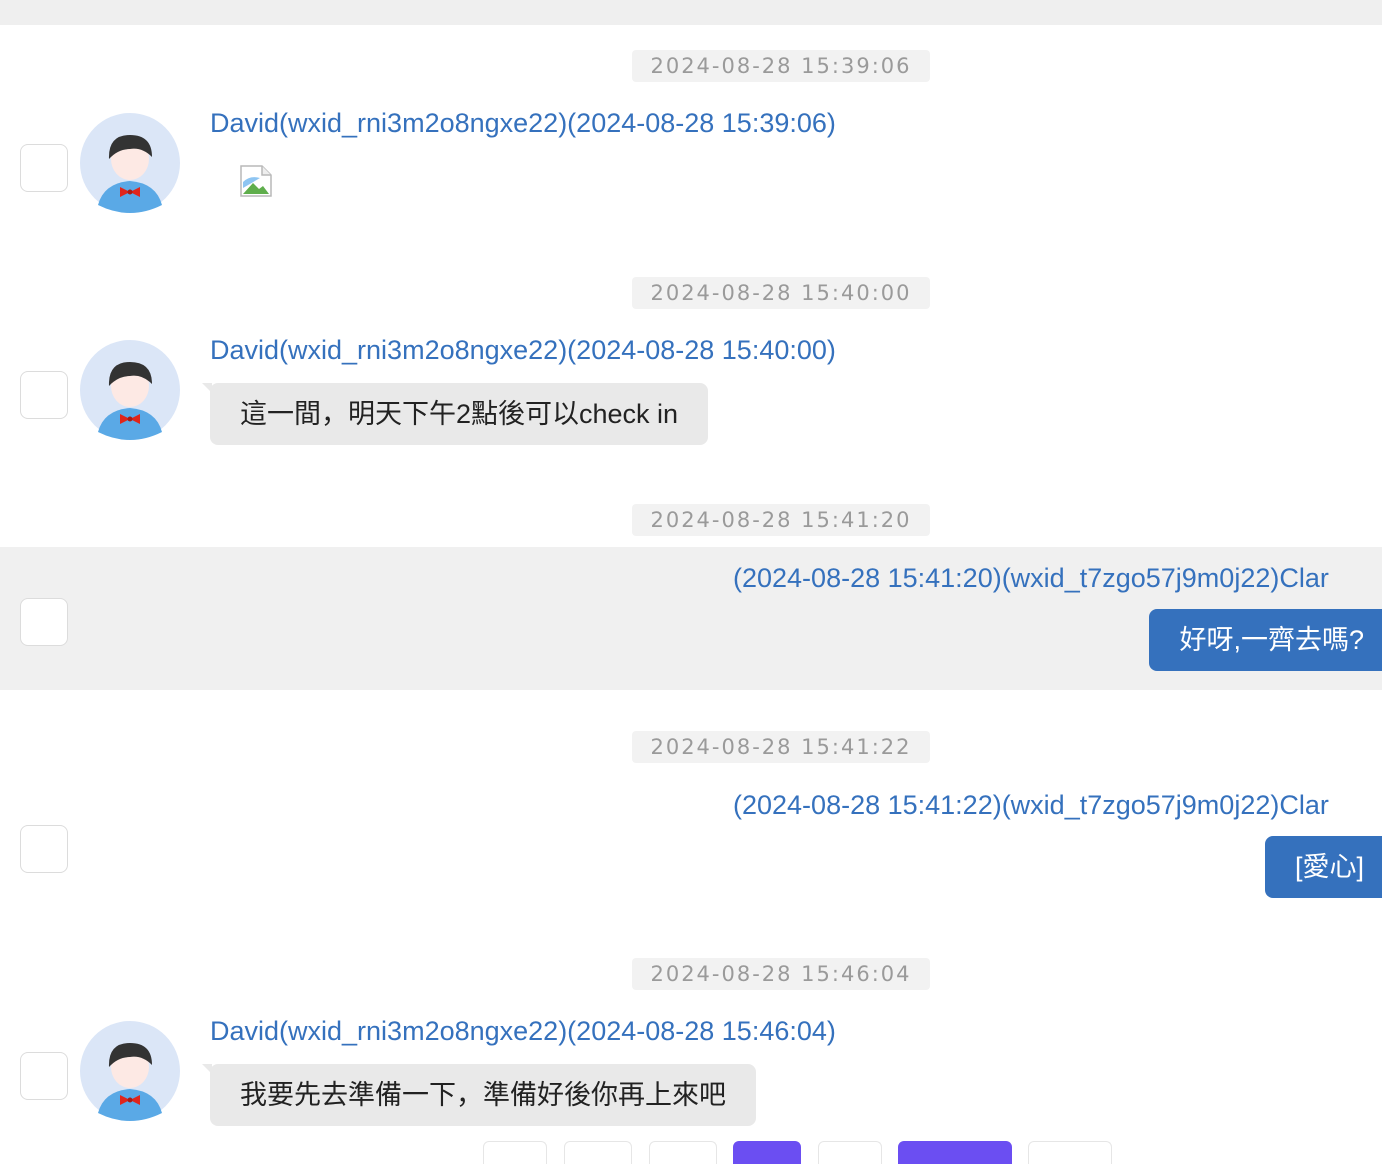  What do you see at coordinates (1323, 867) in the screenshot?
I see `message-bubble: [愛心]` at bounding box center [1323, 867].